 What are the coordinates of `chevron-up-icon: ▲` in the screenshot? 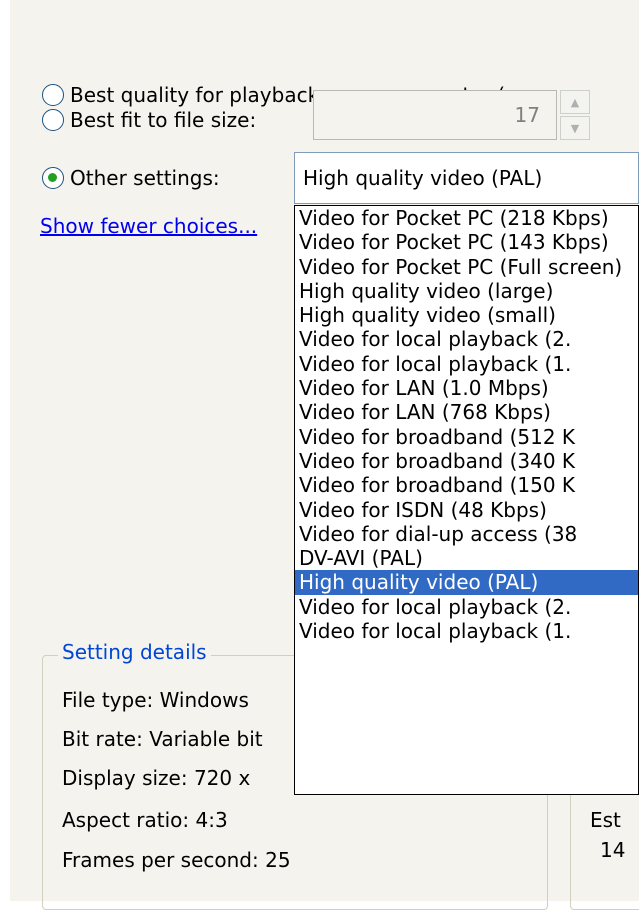 It's located at (575, 102).